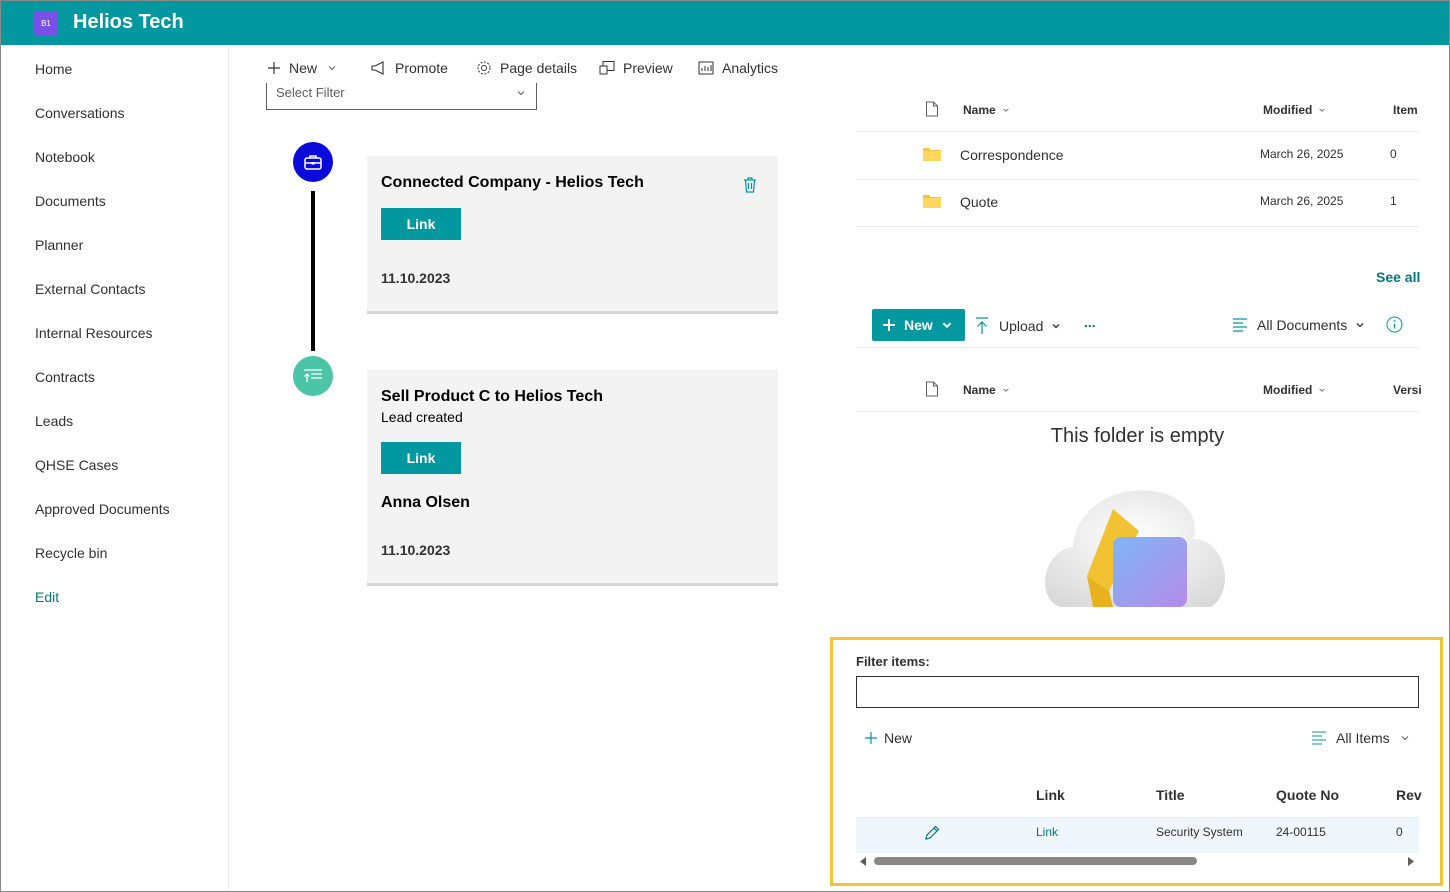  I want to click on filter-label: Filter items:, so click(893, 661).